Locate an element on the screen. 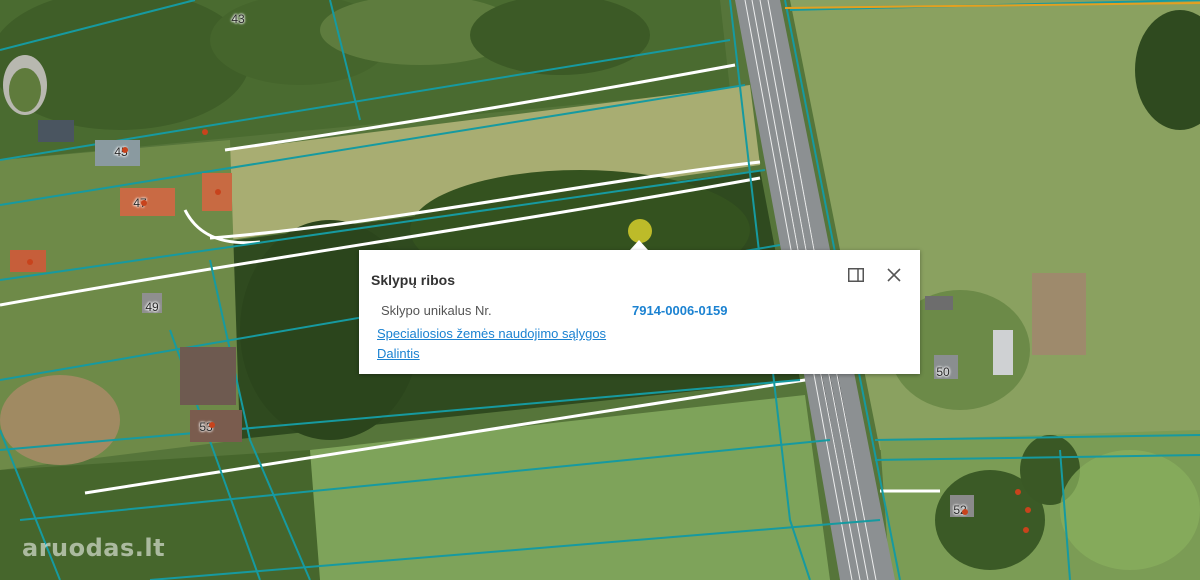 The image size is (1200, 580). address-label-43: 43 is located at coordinates (238, 19).